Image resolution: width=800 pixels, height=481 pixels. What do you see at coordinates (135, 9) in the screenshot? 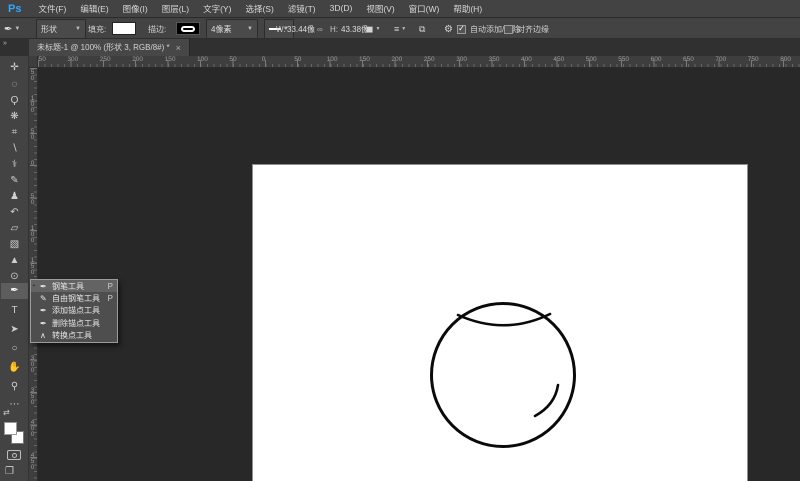
I see `menu-item: 图像(I)` at bounding box center [135, 9].